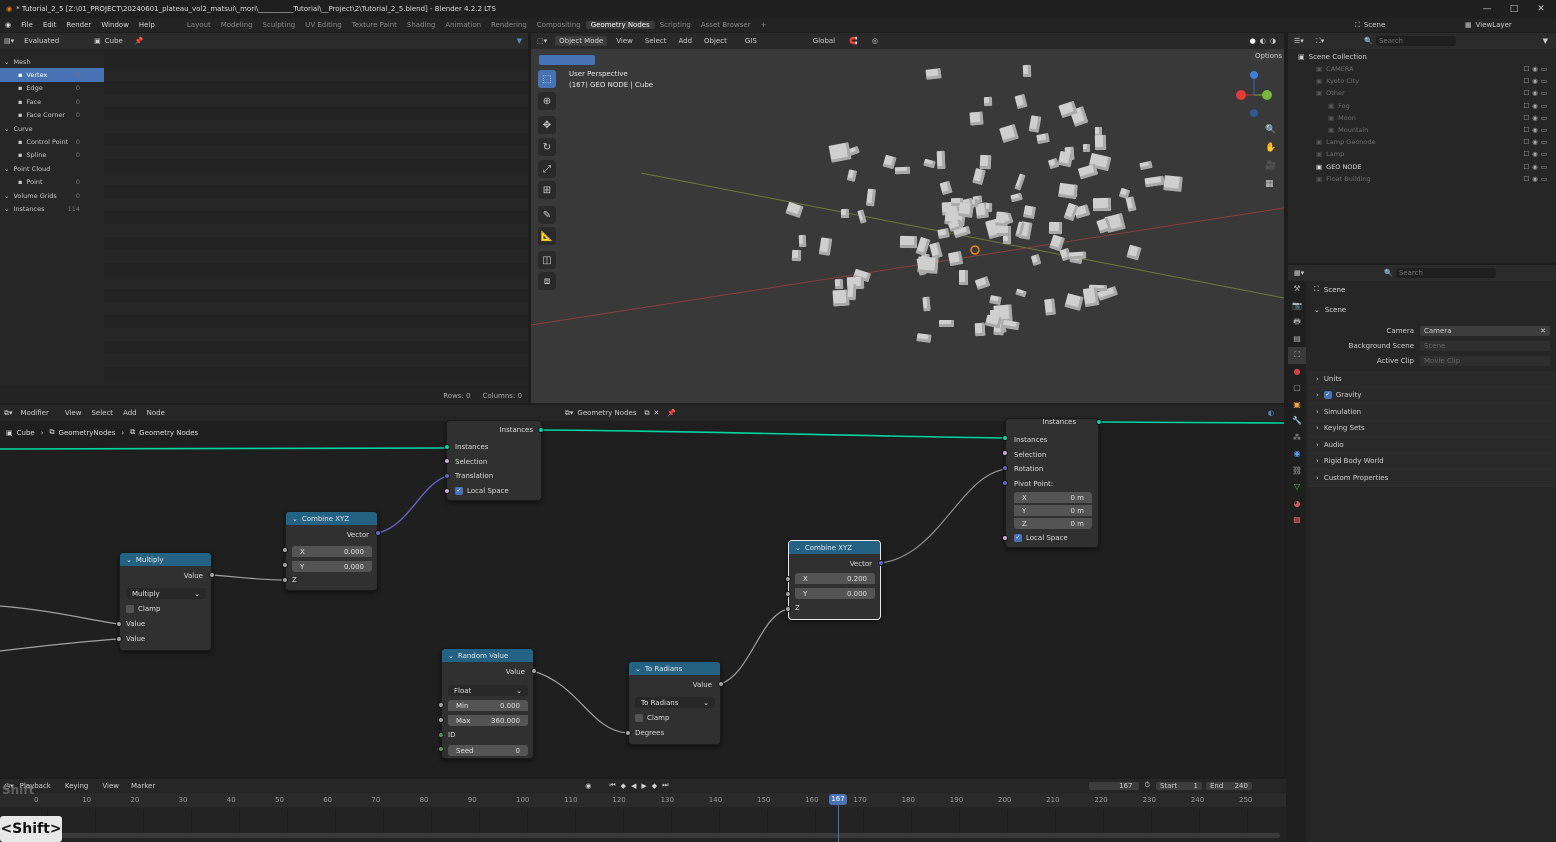 The image size is (1556, 842). I want to click on render-tab-icon: 📷, so click(1297, 306).